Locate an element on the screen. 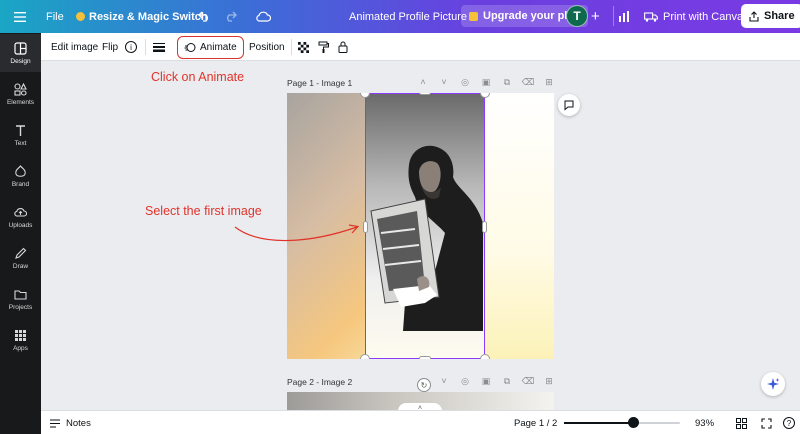 This screenshot has width=800, height=434. zoom-slider is located at coordinates (622, 422).